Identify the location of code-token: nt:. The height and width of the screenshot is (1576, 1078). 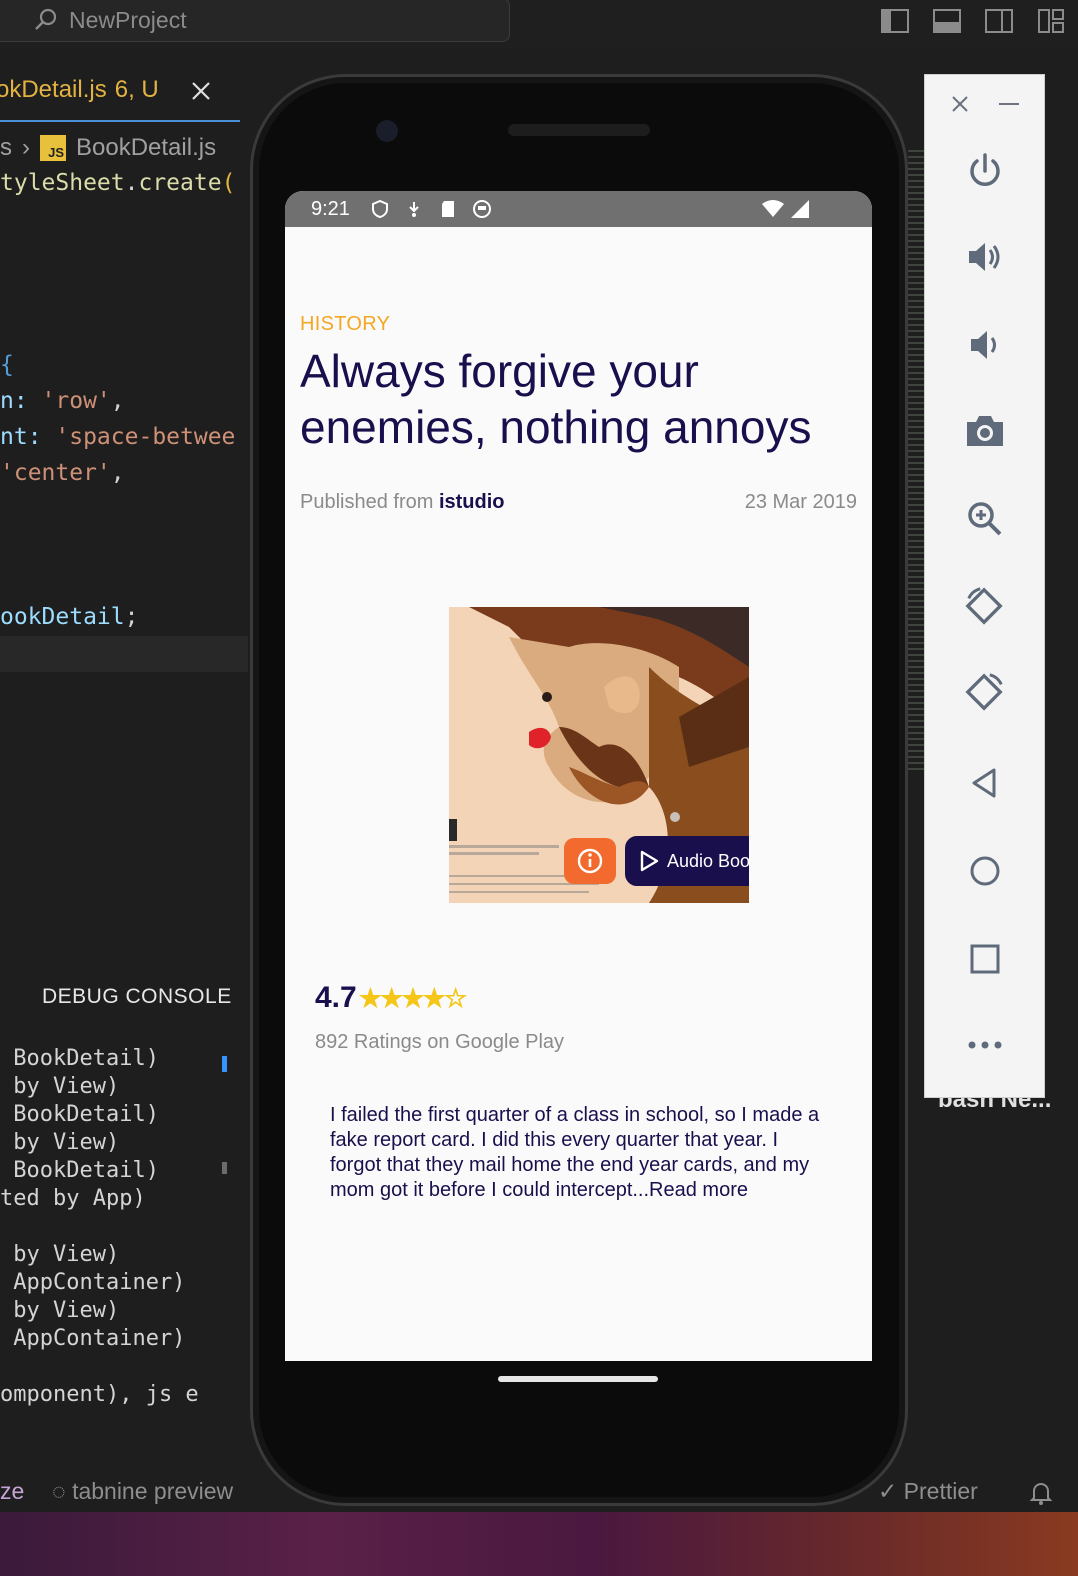
(28, 437).